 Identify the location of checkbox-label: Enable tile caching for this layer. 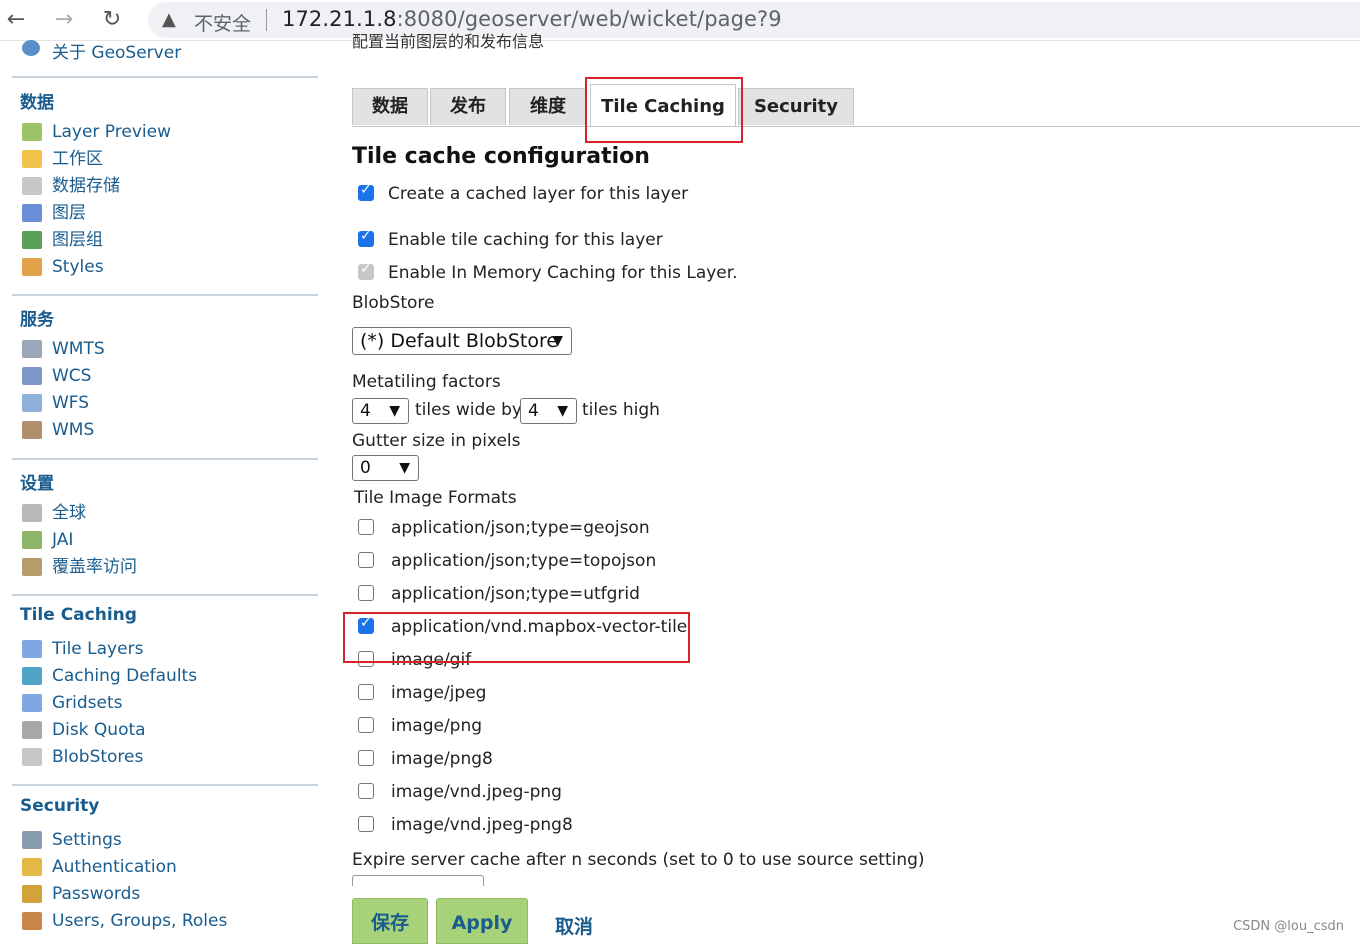
(525, 240).